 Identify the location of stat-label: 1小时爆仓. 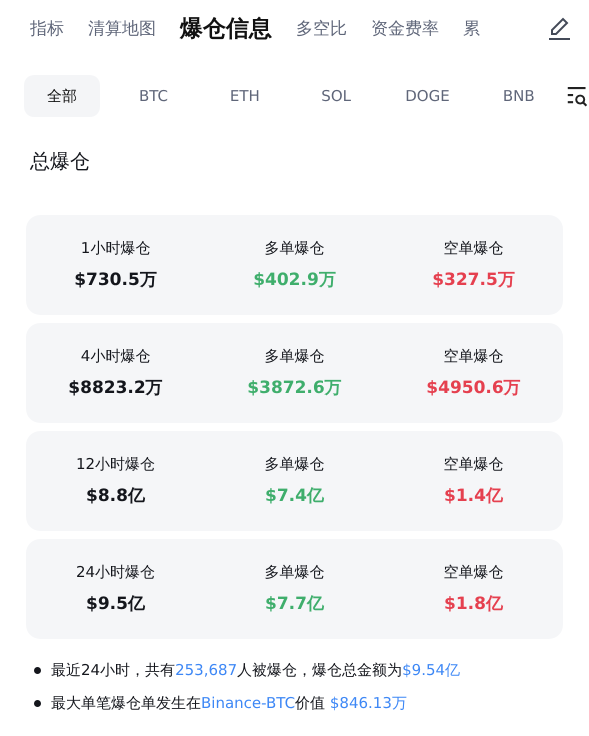
(115, 248).